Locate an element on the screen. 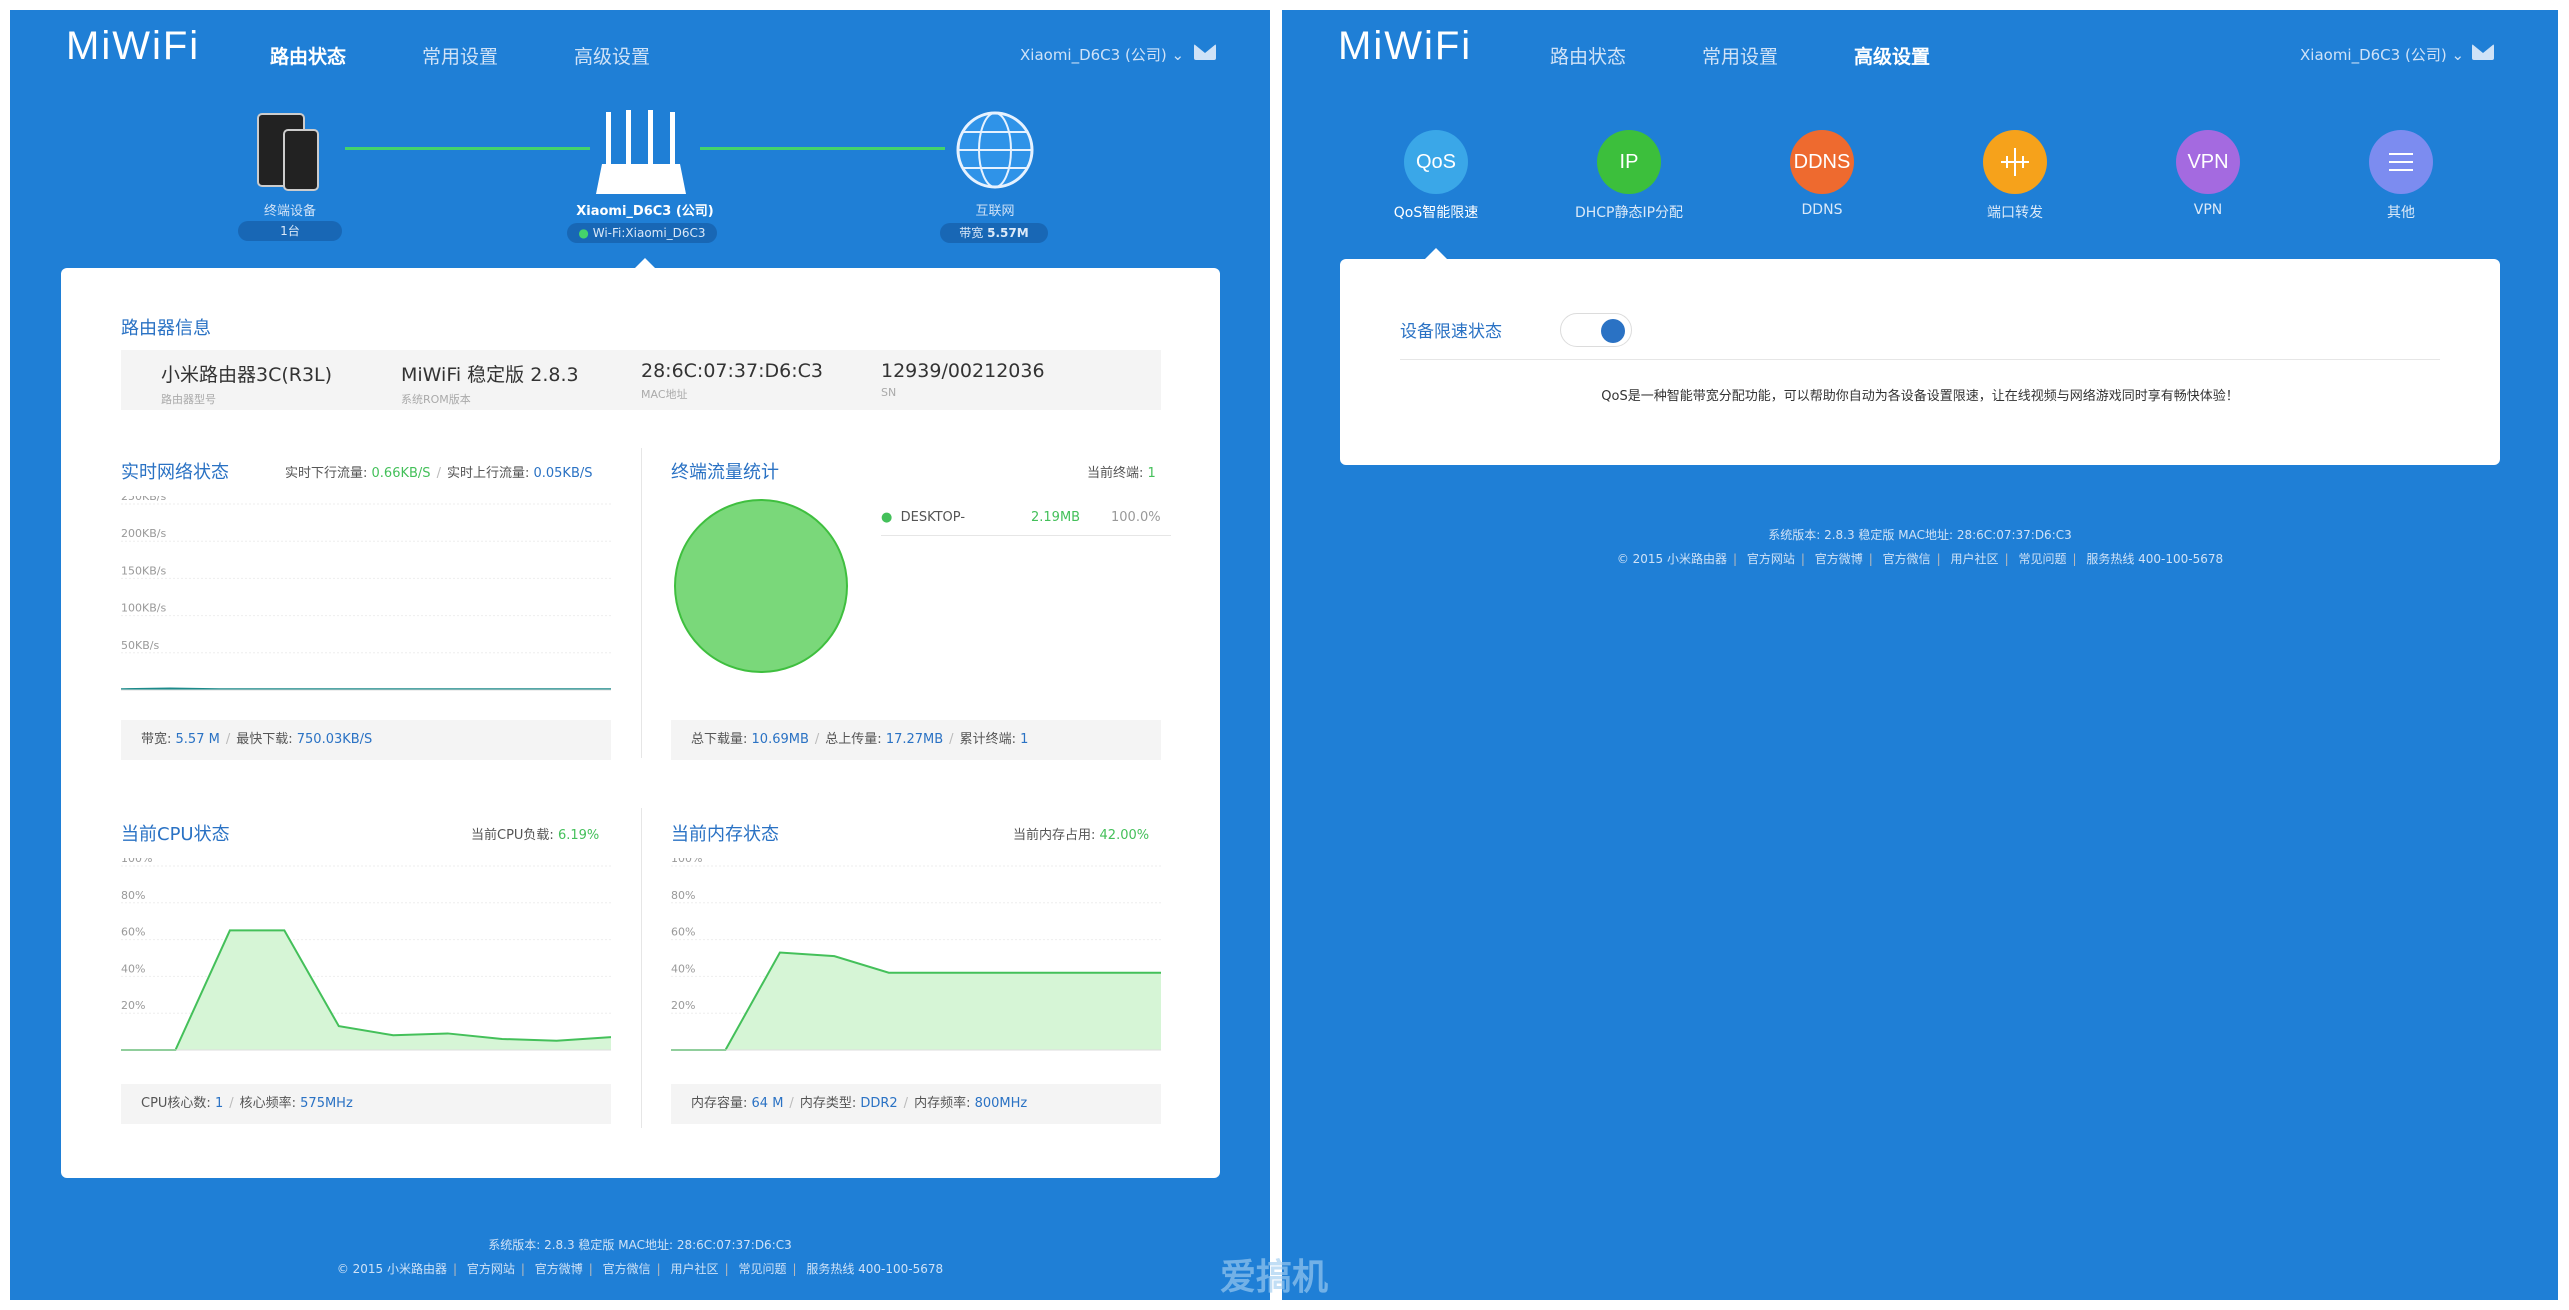  router-model-label: 路由器型号 is located at coordinates (188, 399).